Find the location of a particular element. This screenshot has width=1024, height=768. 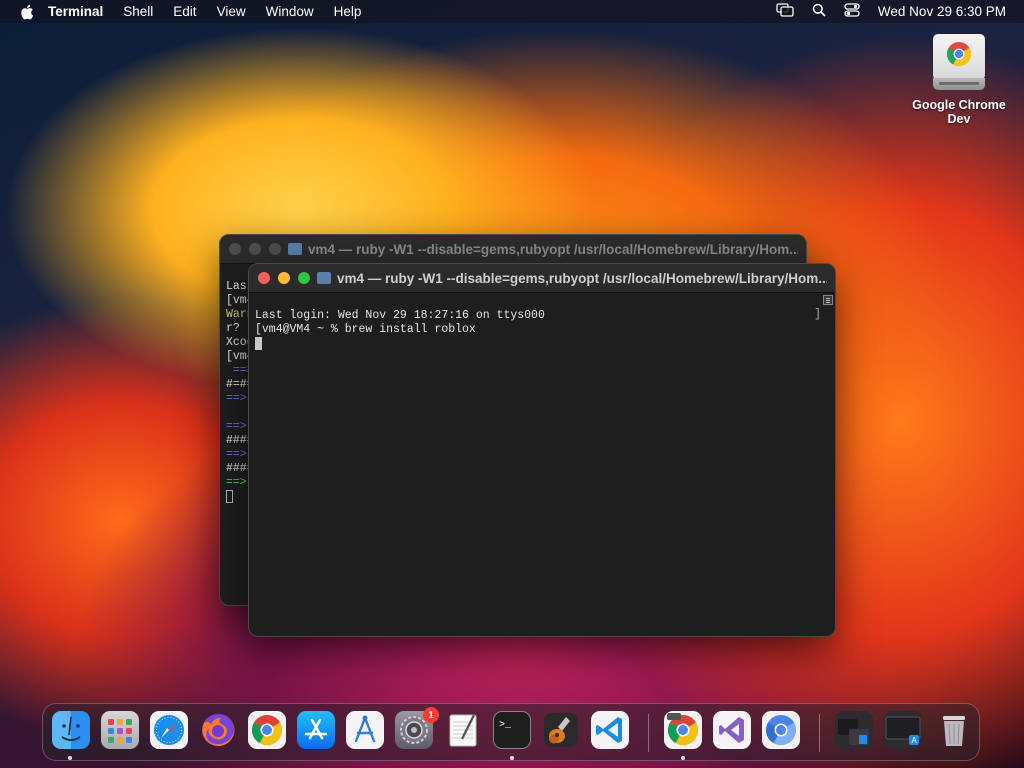

prompt-line: [vm4@VM4 ~ % brew install roblox is located at coordinates (365, 329).